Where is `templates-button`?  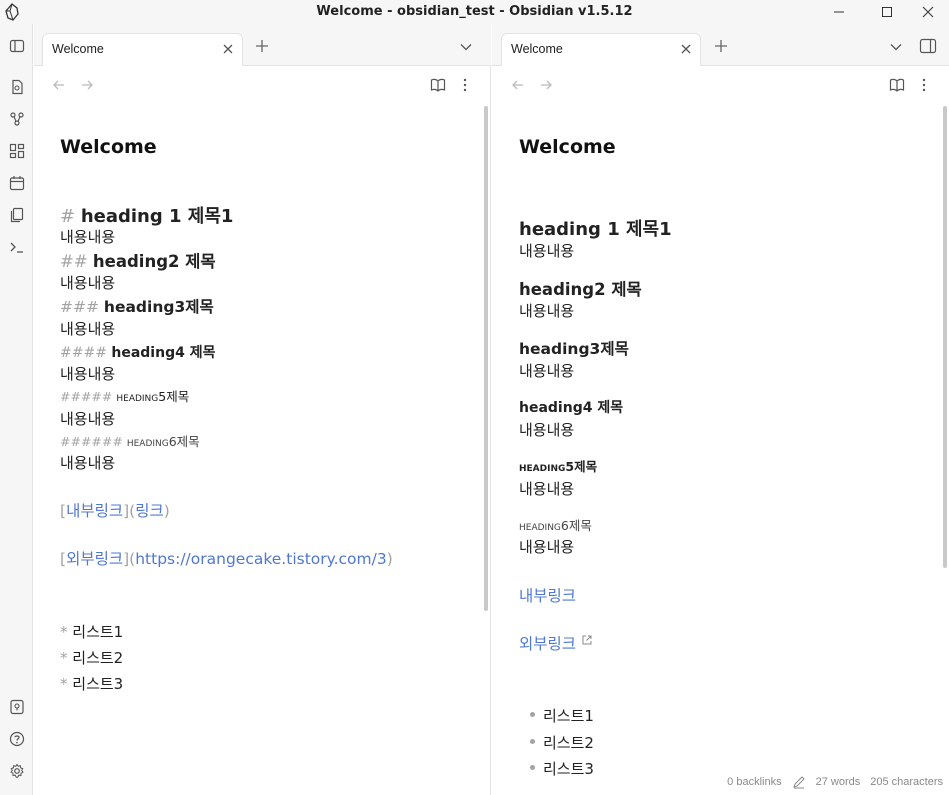
templates-button is located at coordinates (16, 215).